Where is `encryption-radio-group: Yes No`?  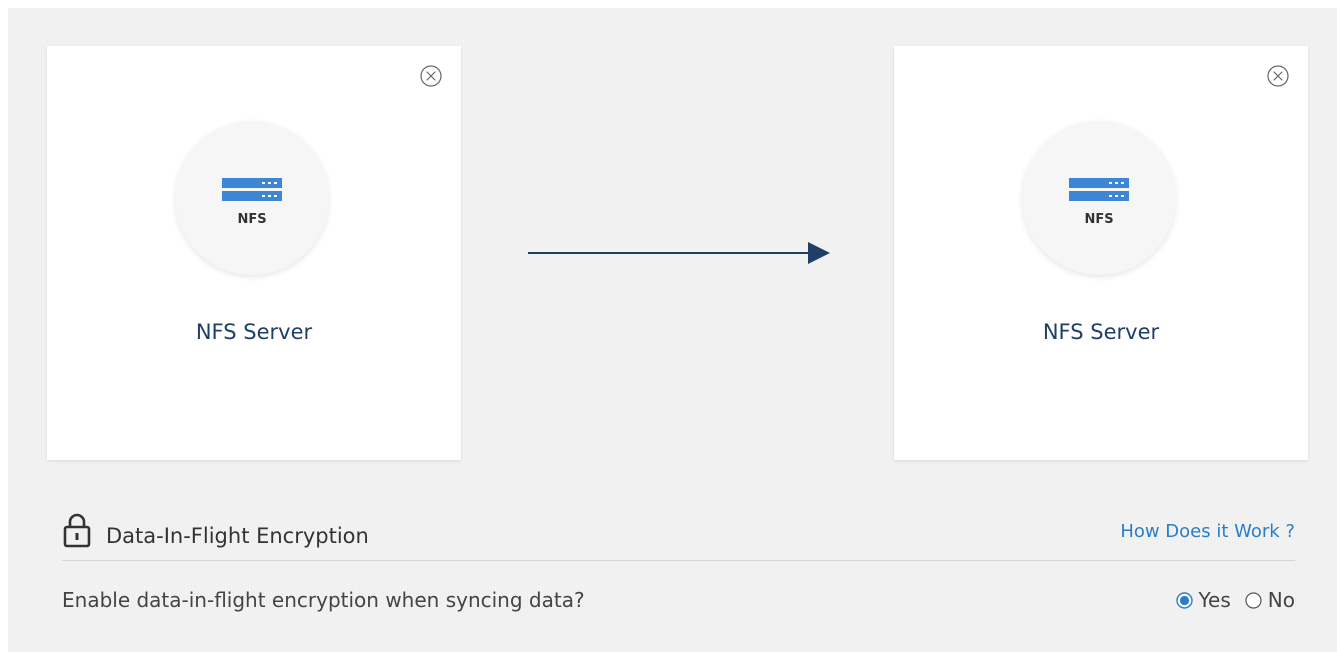 encryption-radio-group: Yes No is located at coordinates (1235, 600).